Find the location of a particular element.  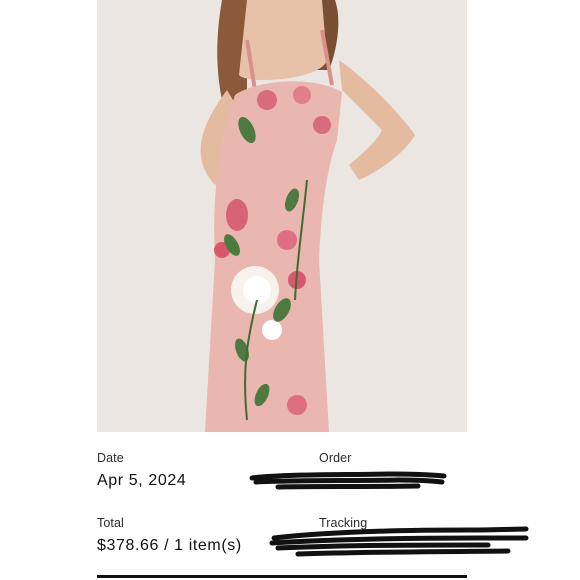

order-number-redaction is located at coordinates (348, 480).